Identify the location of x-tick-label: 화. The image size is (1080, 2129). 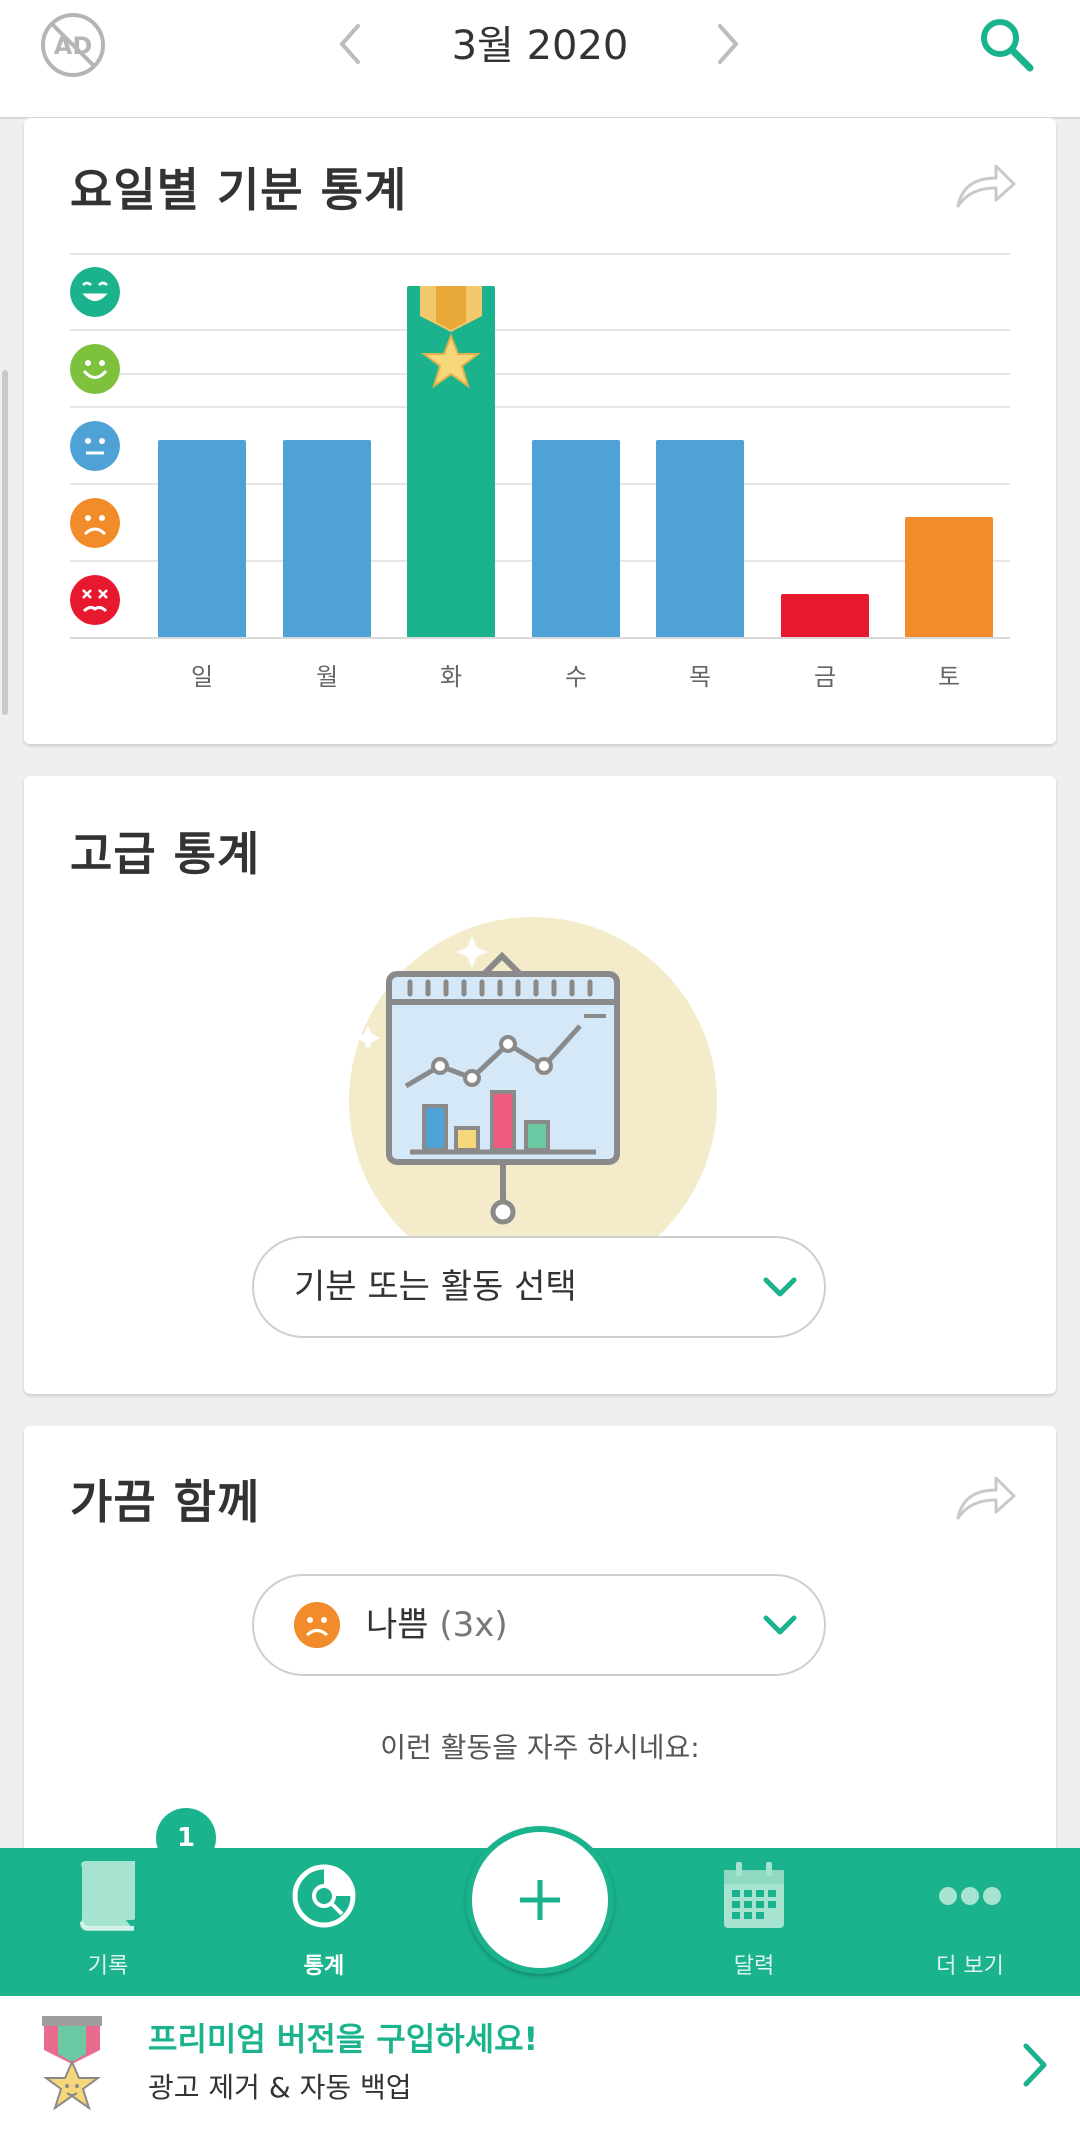
(451, 677).